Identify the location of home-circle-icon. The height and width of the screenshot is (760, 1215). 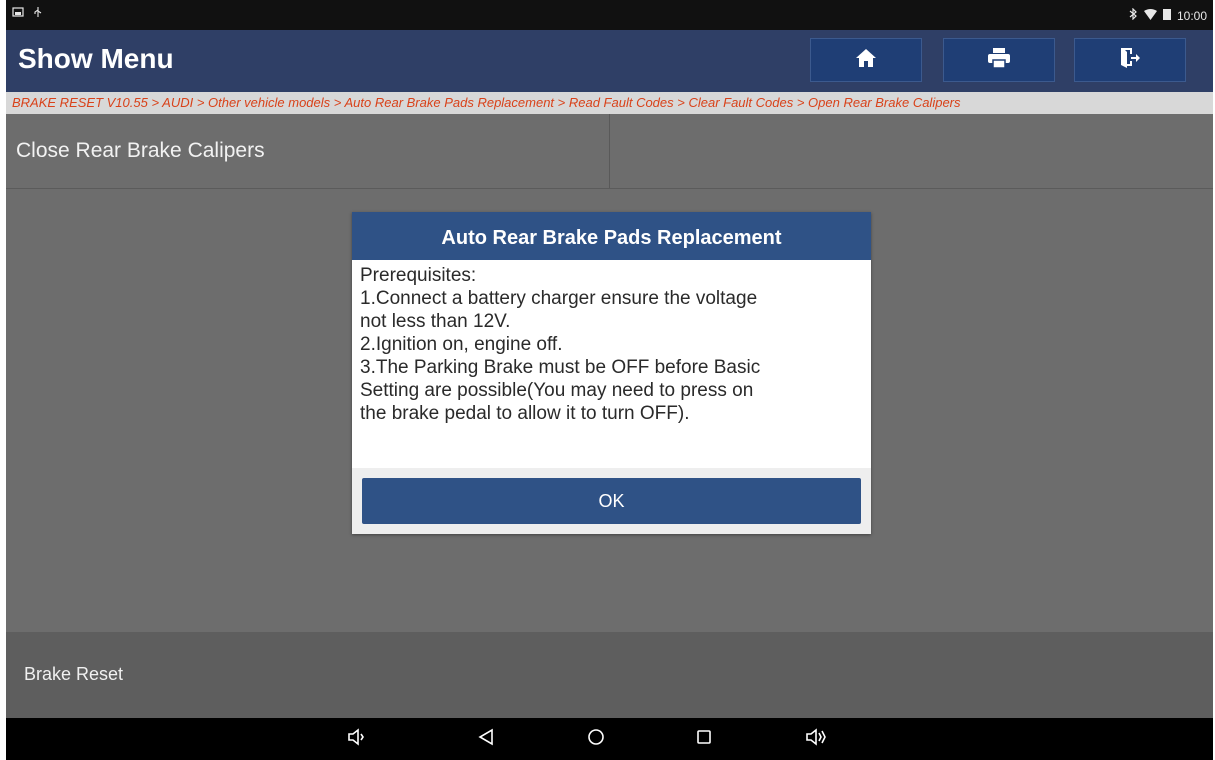
(596, 739).